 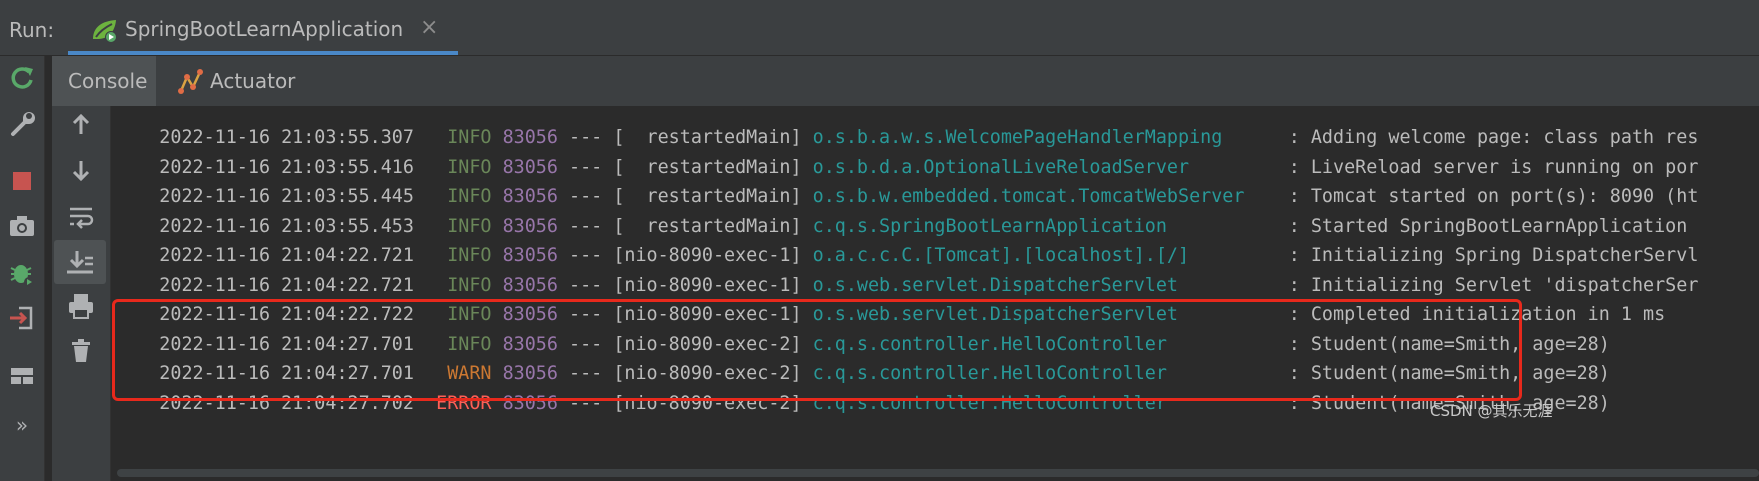 I want to click on scroll-down-icon, so click(x=81, y=170).